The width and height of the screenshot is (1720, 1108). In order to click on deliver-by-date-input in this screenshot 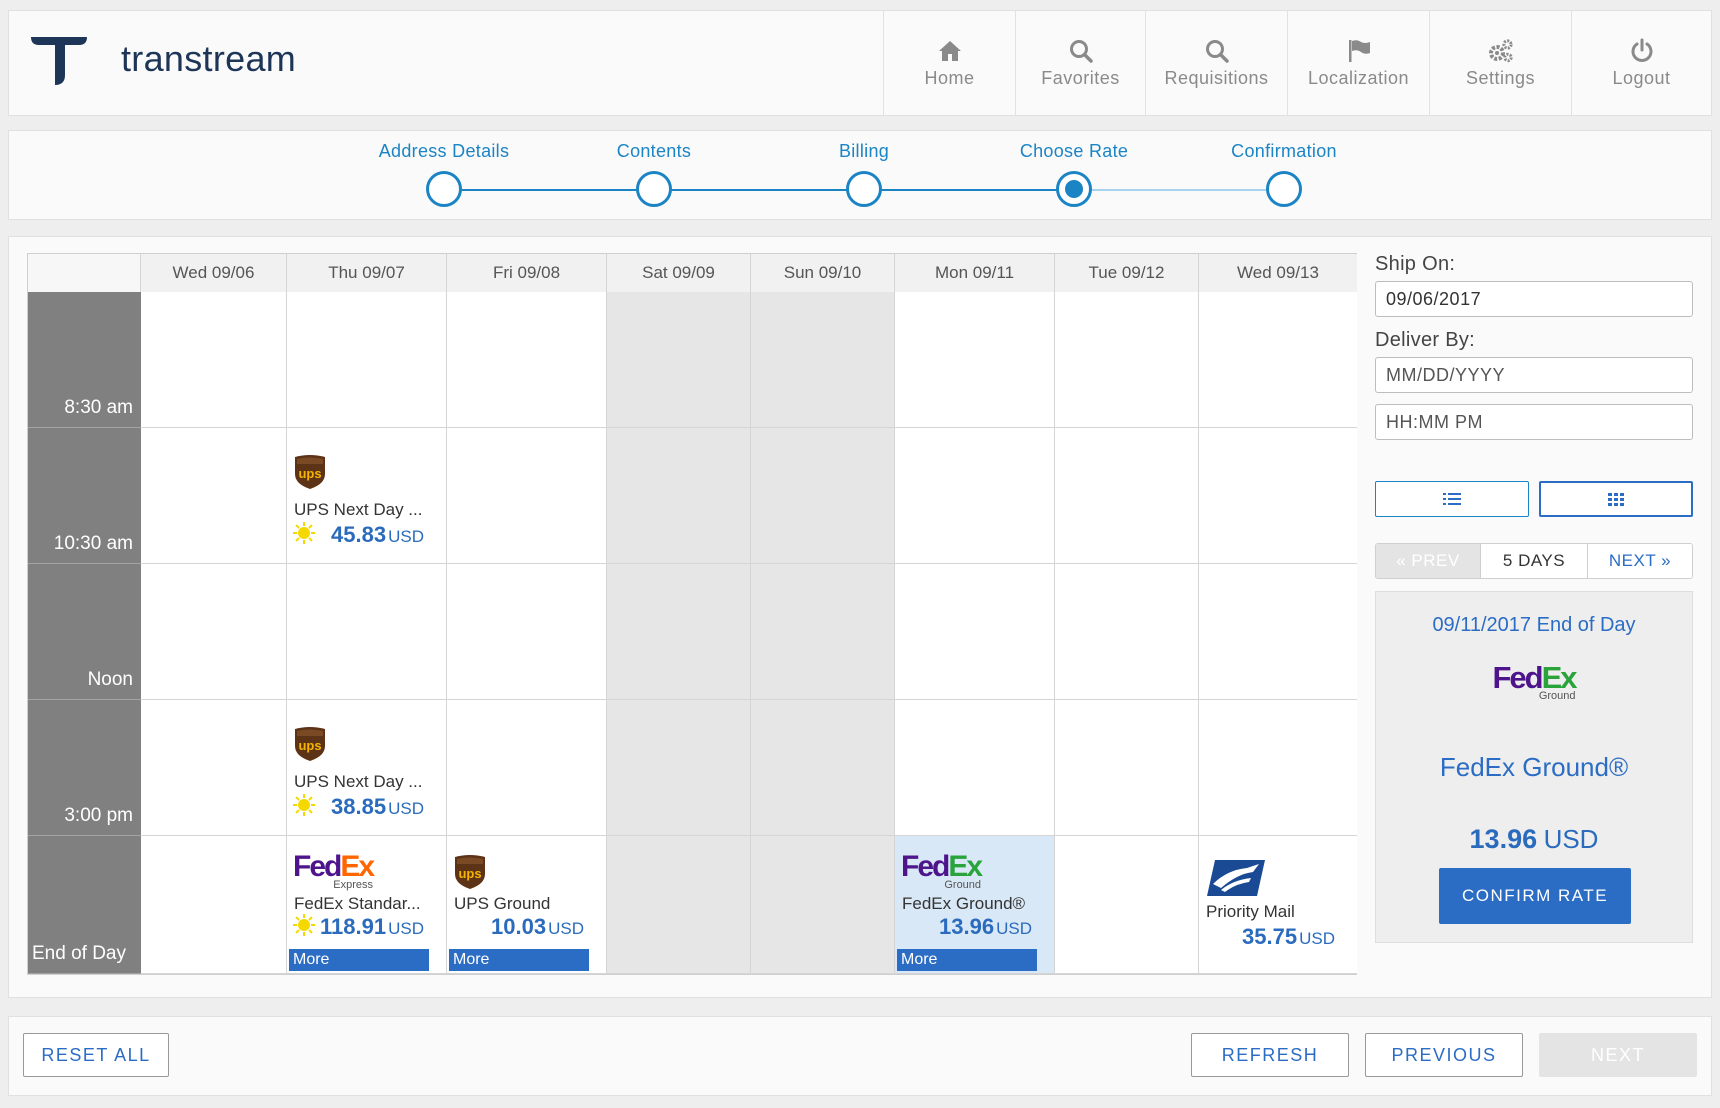, I will do `click(1534, 375)`.